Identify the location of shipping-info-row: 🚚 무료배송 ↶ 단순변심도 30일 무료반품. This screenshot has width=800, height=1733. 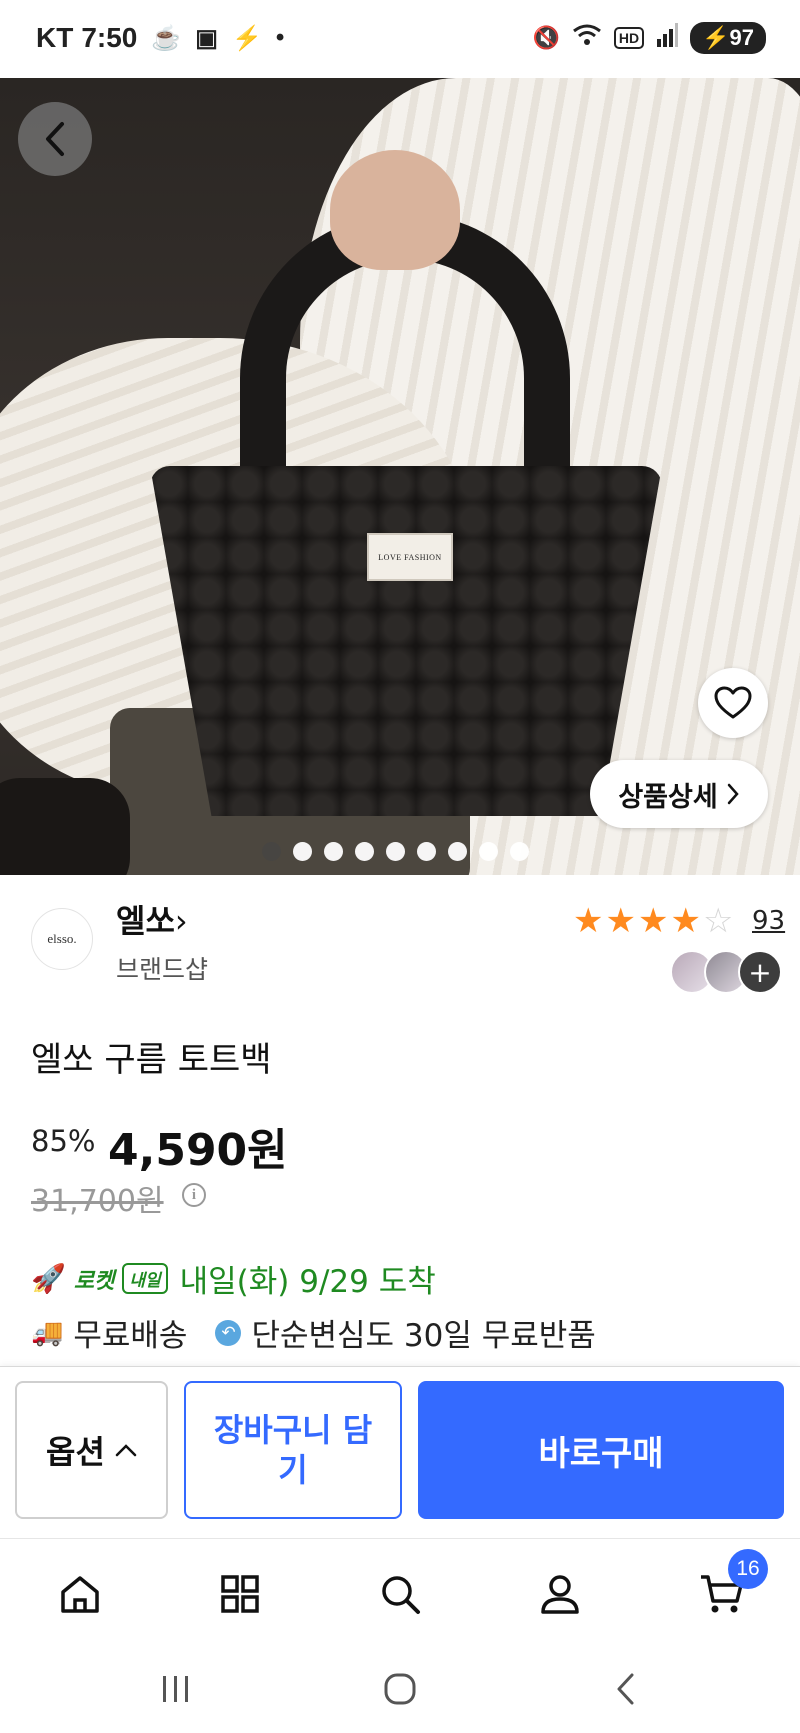
(313, 1332).